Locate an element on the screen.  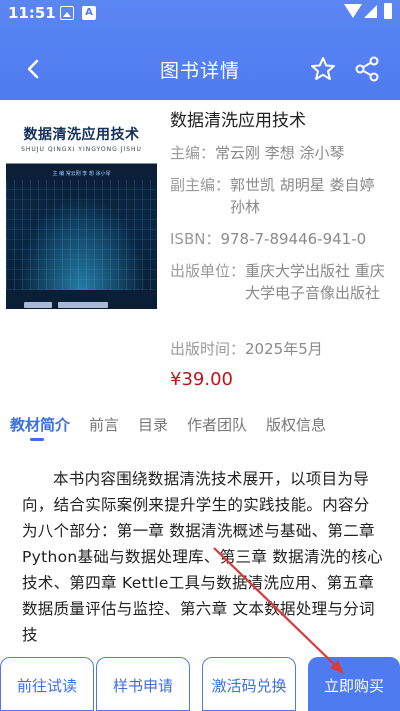
trial-read-button: 前往试读 is located at coordinates (47, 684).